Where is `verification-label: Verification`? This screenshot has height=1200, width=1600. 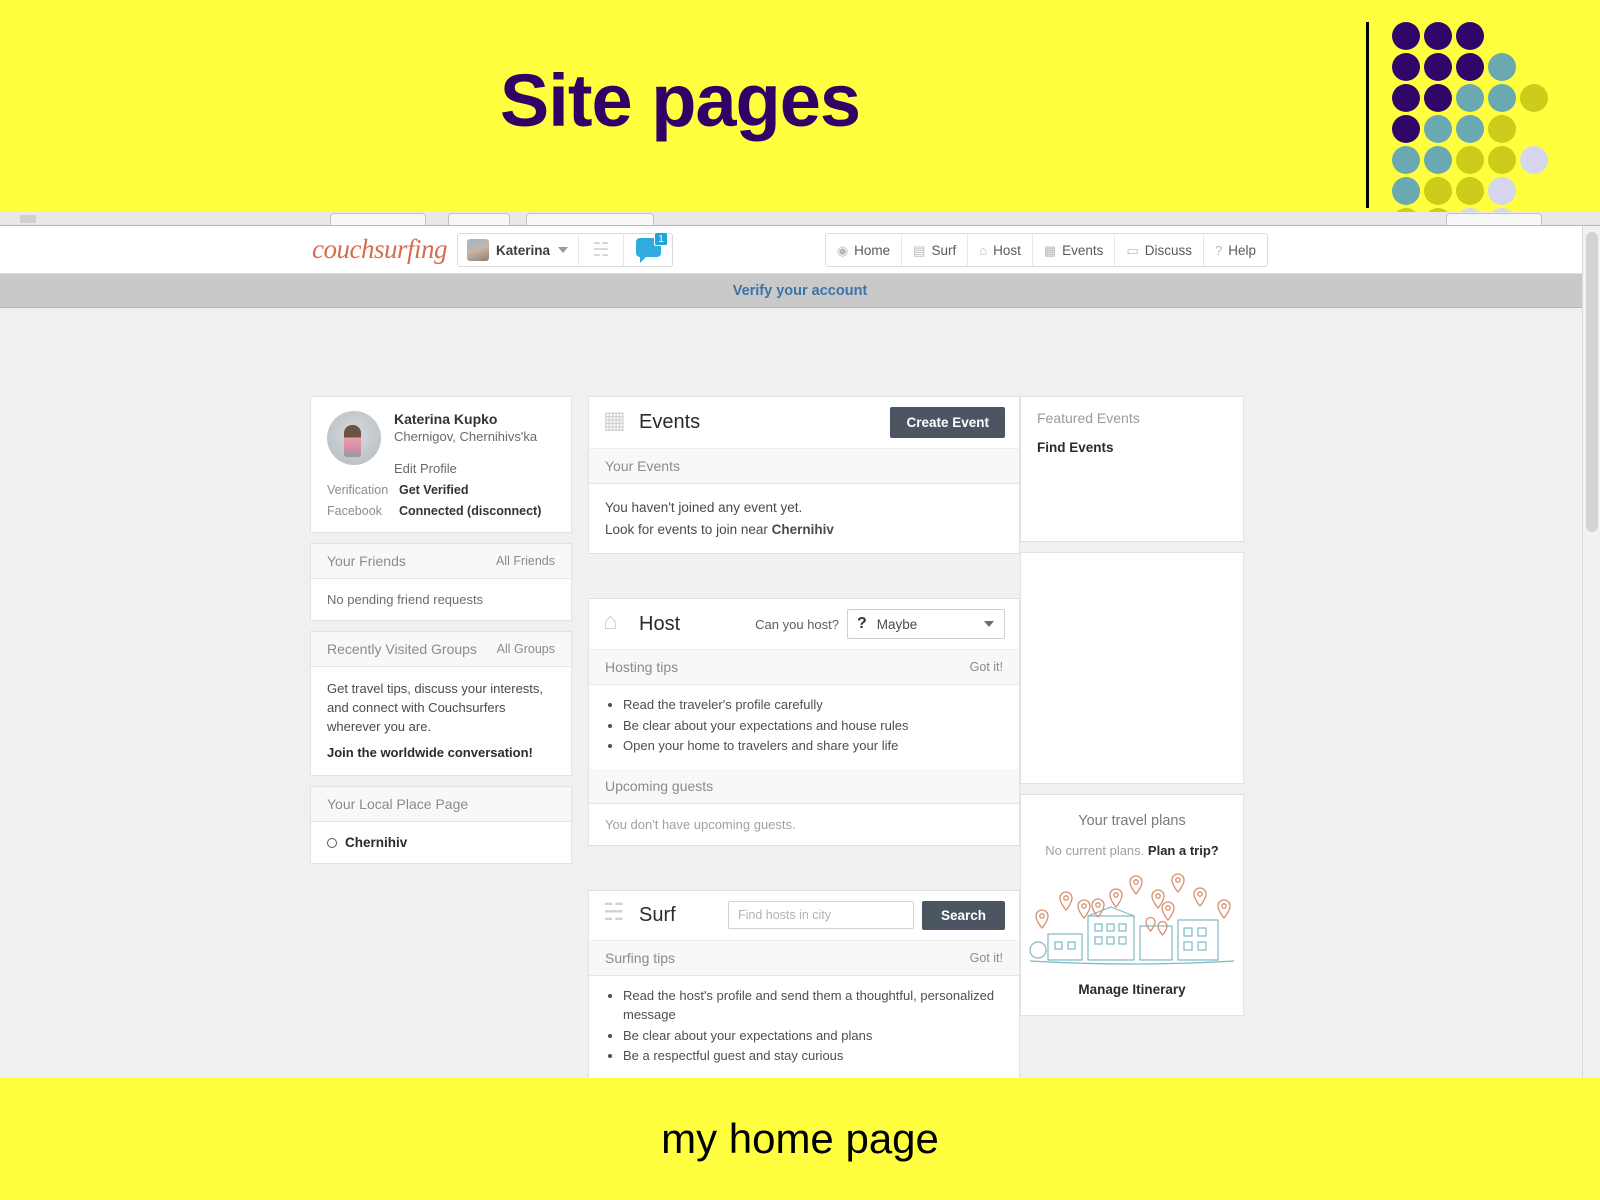 verification-label: Verification is located at coordinates (358, 490).